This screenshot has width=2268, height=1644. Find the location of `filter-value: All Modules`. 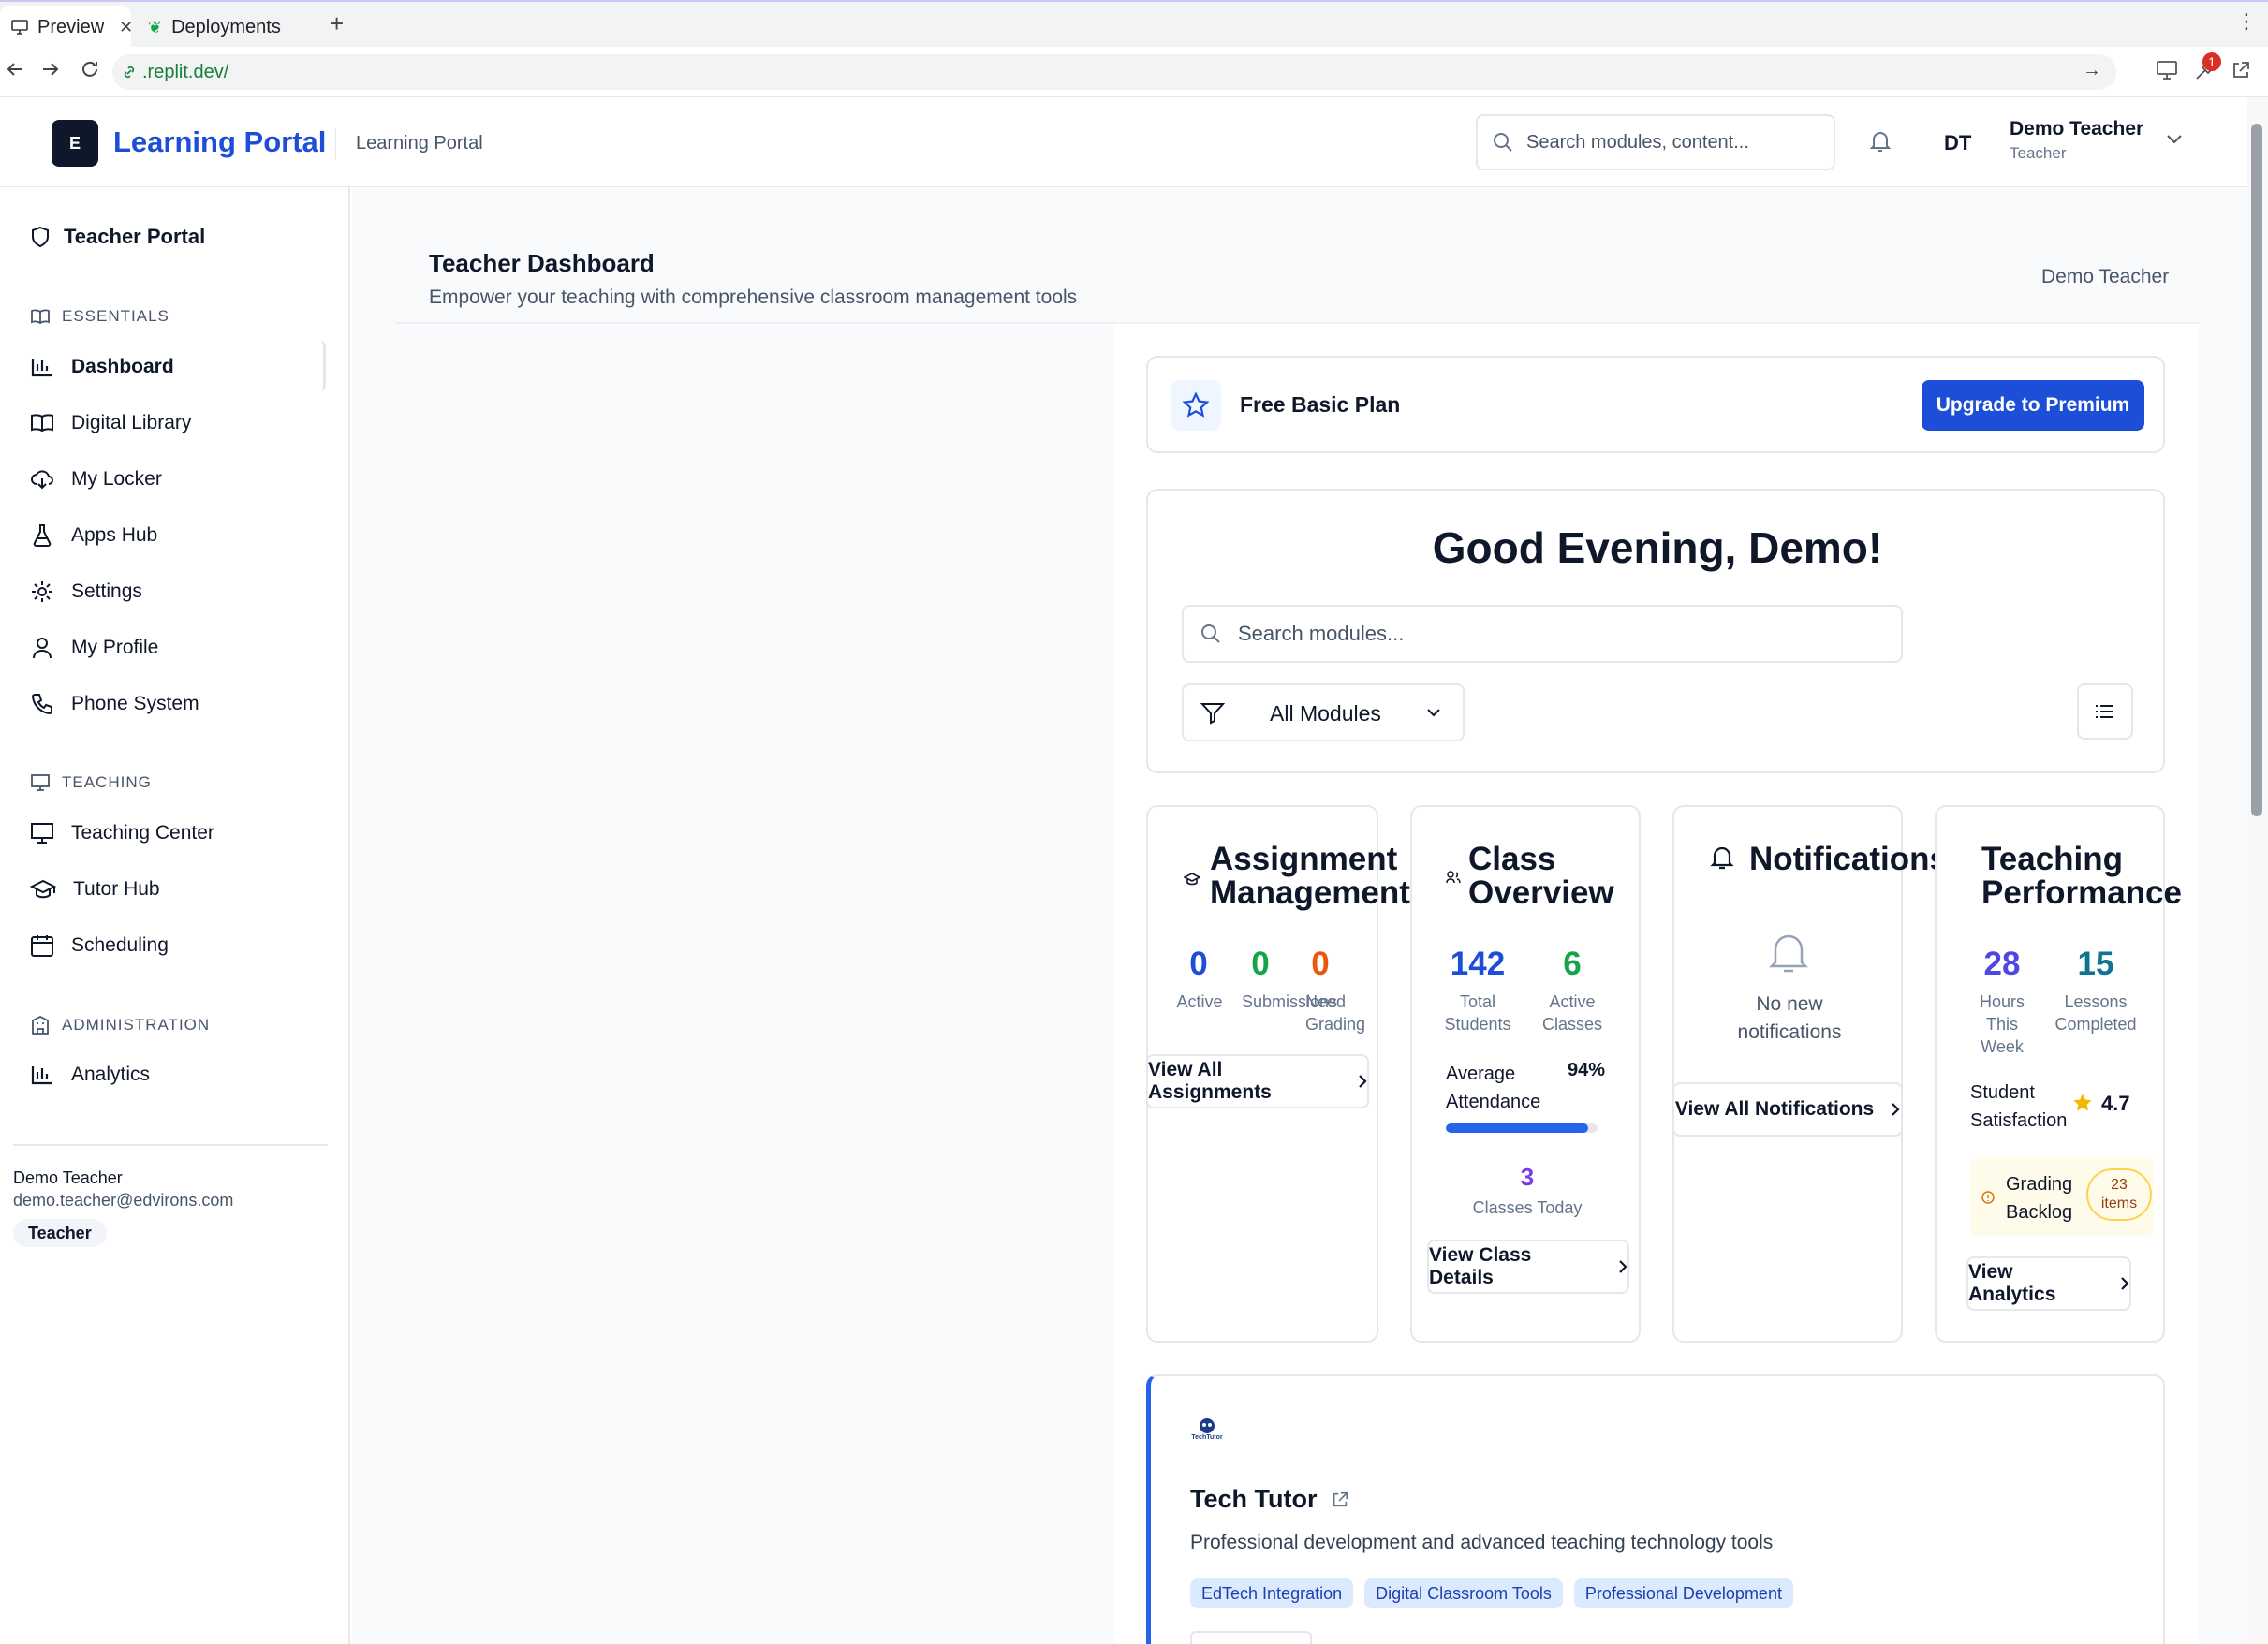

filter-value: All Modules is located at coordinates (1325, 713).